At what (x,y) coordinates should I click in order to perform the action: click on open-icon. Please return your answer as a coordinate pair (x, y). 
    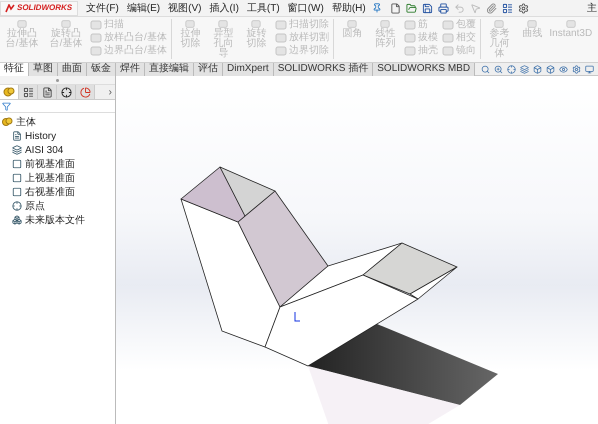
    Looking at the image, I should click on (411, 8).